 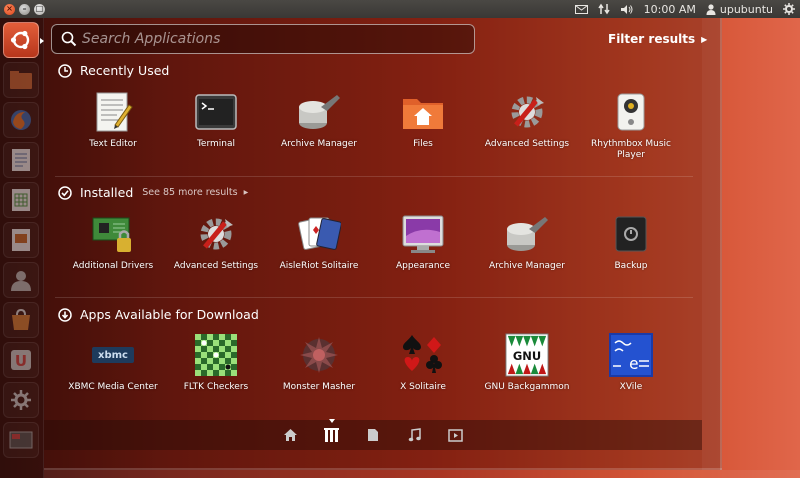 I want to click on installed-header: Installed See 85 more results ▶, so click(x=153, y=192).